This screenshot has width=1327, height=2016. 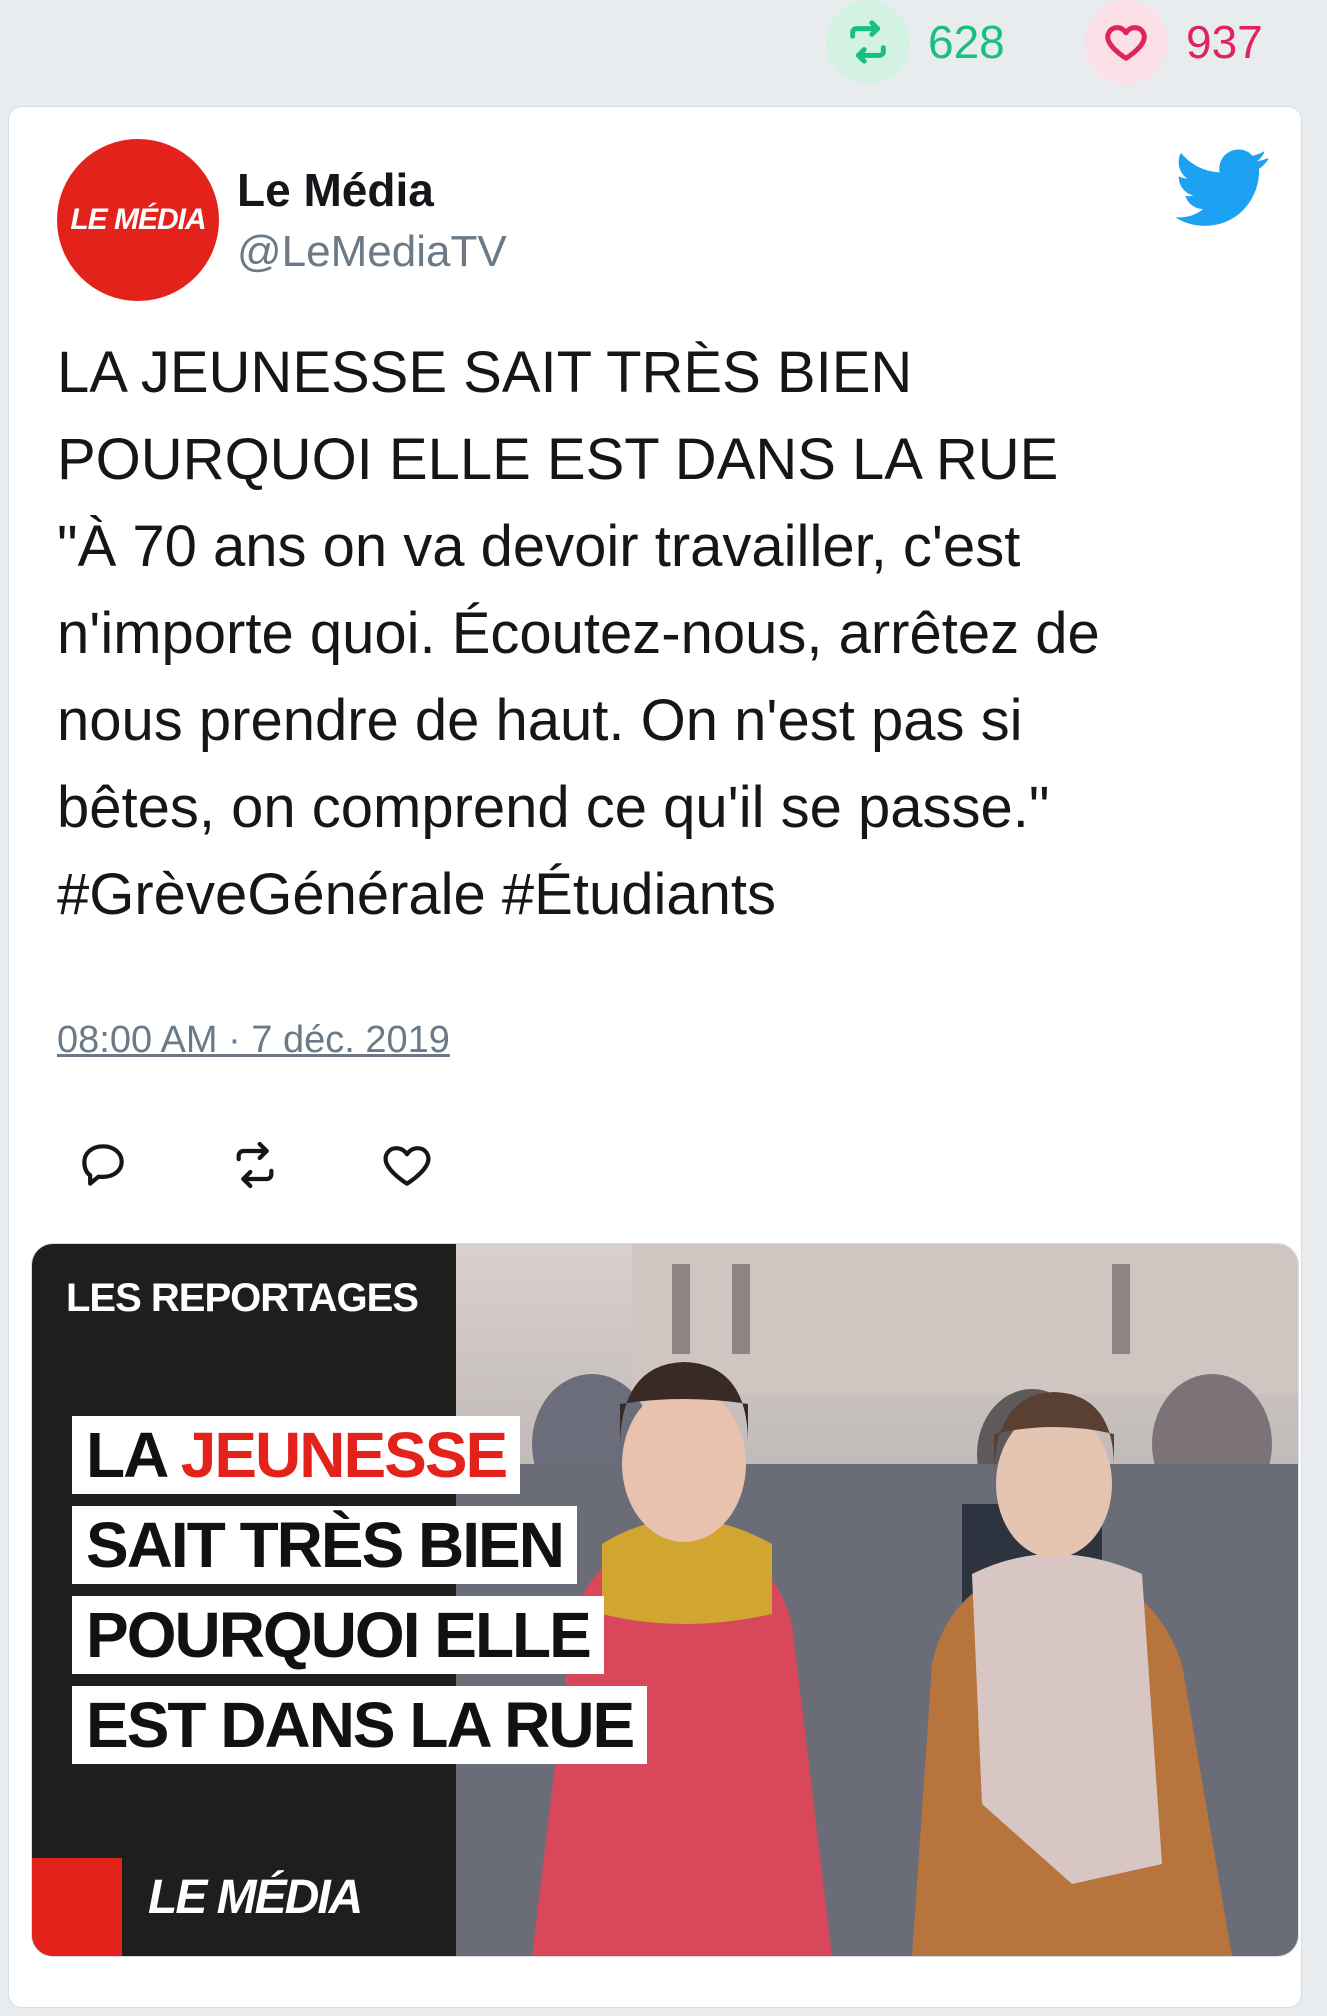 I want to click on media-headline-line-1: LA JEUNESSE, so click(x=296, y=1455).